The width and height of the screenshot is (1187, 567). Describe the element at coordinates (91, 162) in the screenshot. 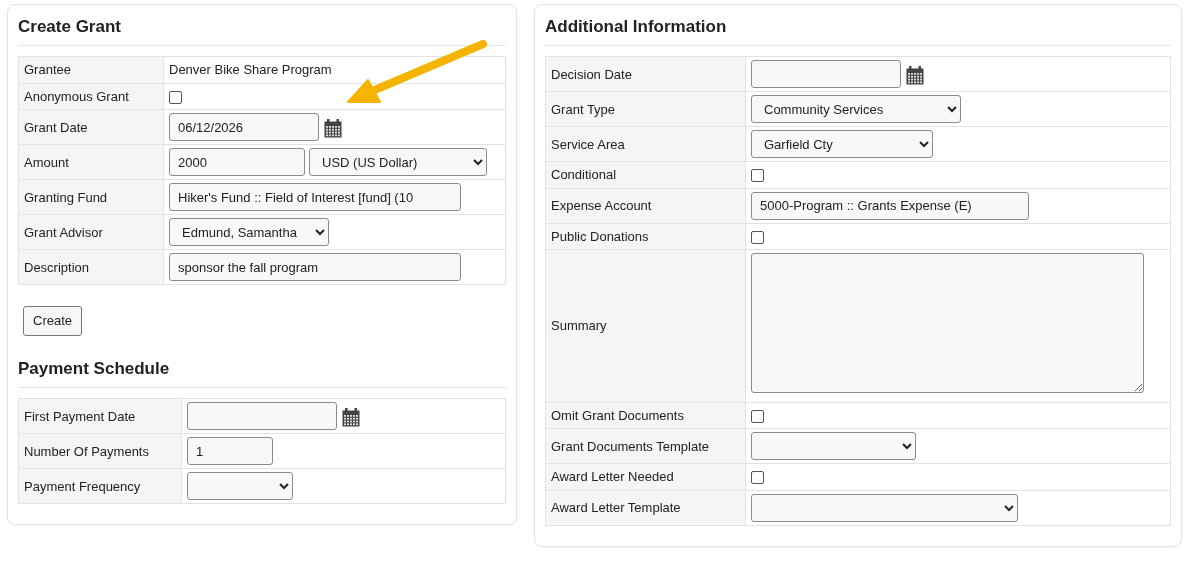

I see `field-label: Amount` at that location.